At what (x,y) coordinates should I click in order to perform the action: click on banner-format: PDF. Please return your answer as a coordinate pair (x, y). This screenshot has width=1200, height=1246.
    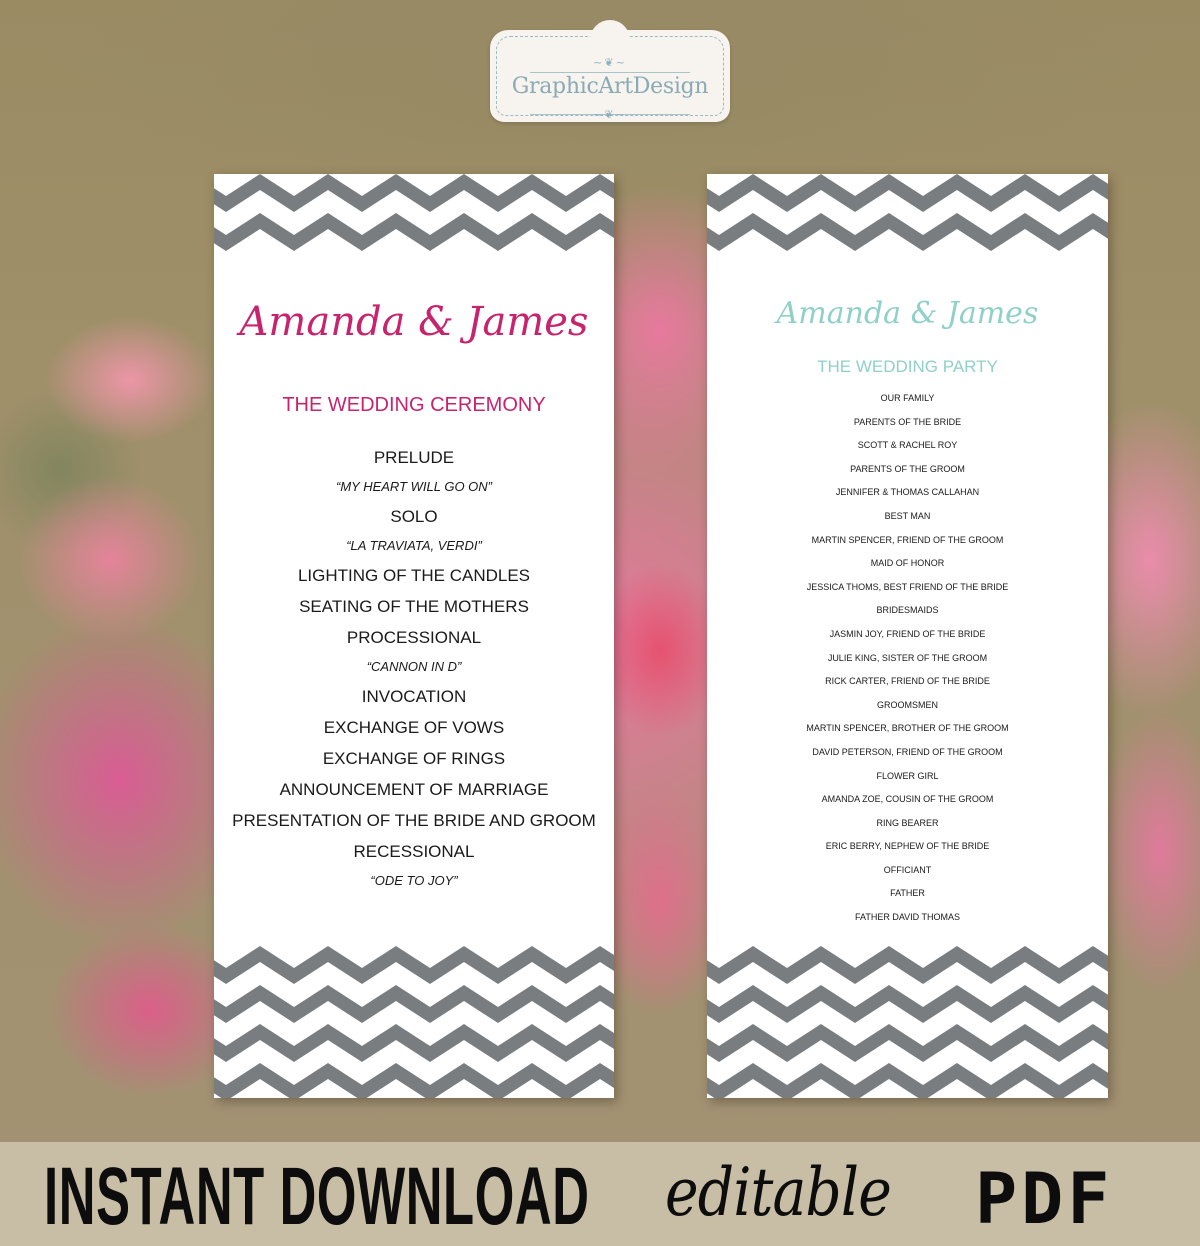
    Looking at the image, I should click on (1044, 1199).